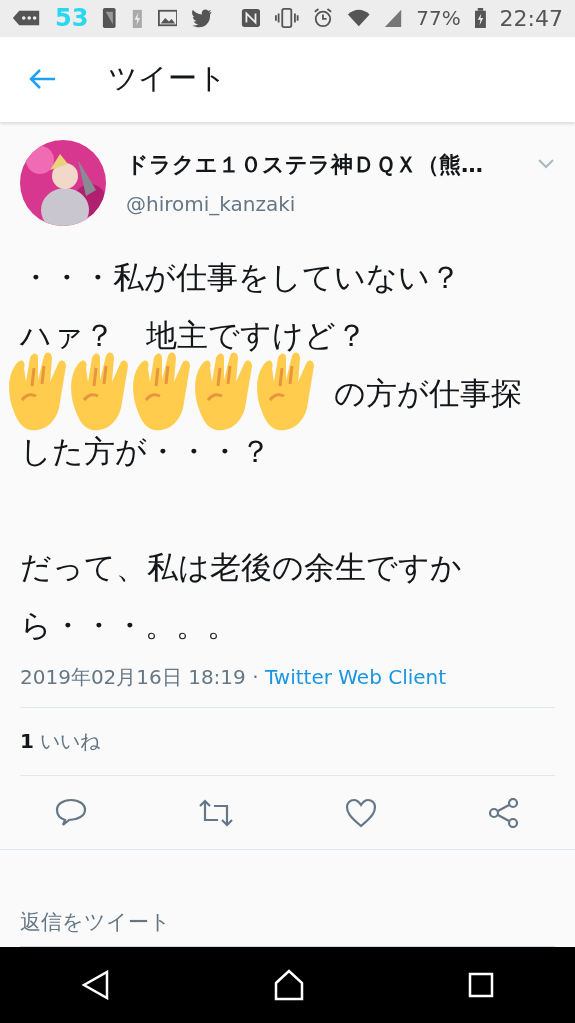 The width and height of the screenshot is (575, 1023). What do you see at coordinates (480, 18) in the screenshot?
I see `battery-icon` at bounding box center [480, 18].